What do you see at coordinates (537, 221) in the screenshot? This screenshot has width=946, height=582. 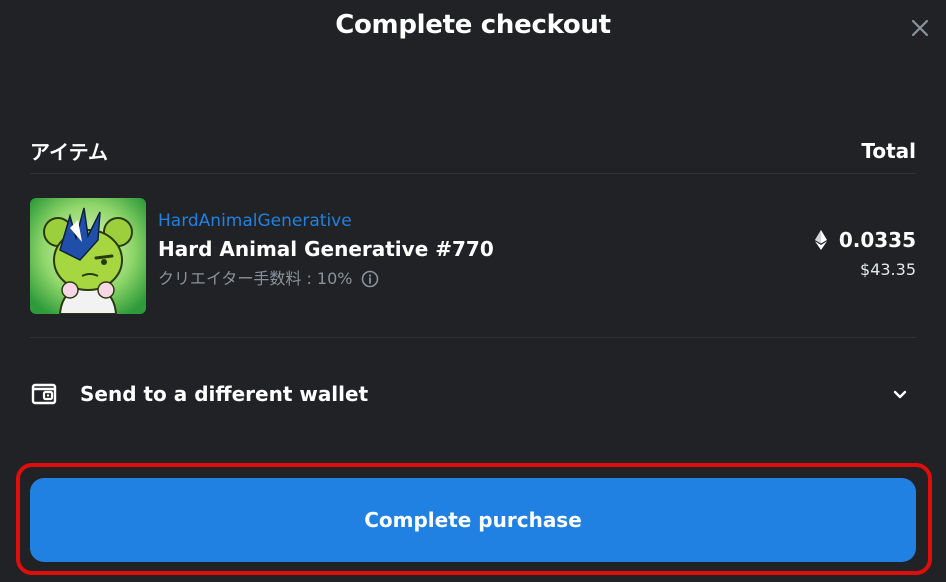 I see `collection-link: HardAnimalGenerative` at bounding box center [537, 221].